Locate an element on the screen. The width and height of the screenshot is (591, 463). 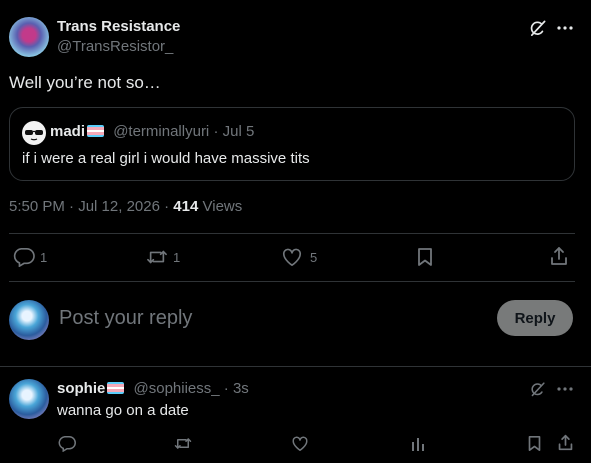
views-count: 414 is located at coordinates (186, 206).